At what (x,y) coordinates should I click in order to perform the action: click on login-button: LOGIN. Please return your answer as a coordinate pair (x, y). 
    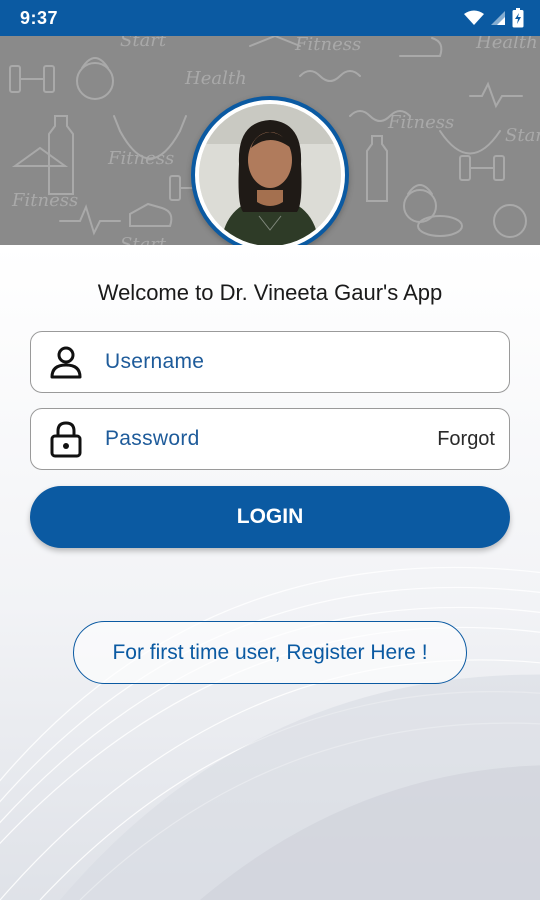
    Looking at the image, I should click on (270, 517).